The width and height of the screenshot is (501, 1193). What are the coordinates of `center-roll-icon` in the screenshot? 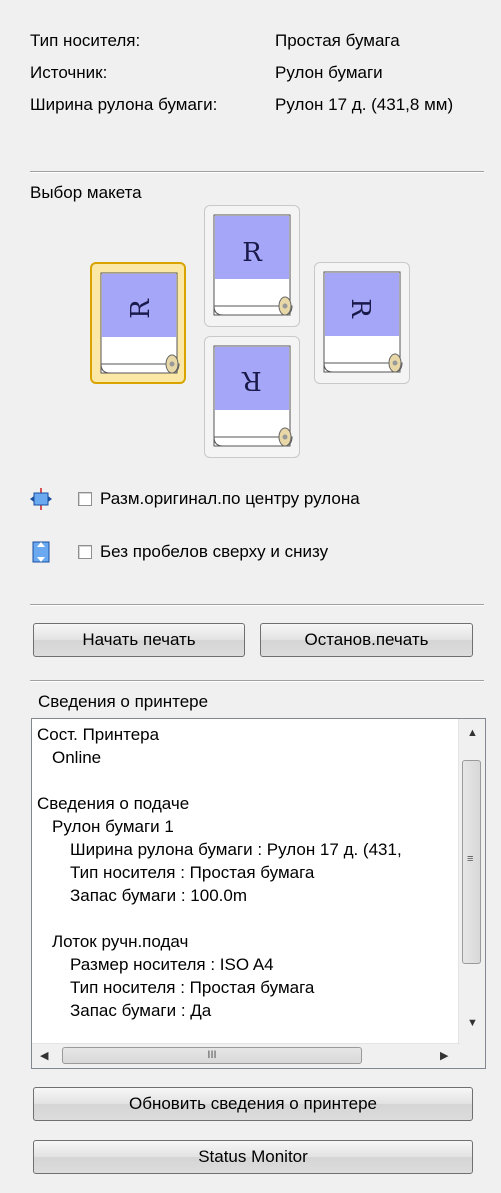 It's located at (41, 499).